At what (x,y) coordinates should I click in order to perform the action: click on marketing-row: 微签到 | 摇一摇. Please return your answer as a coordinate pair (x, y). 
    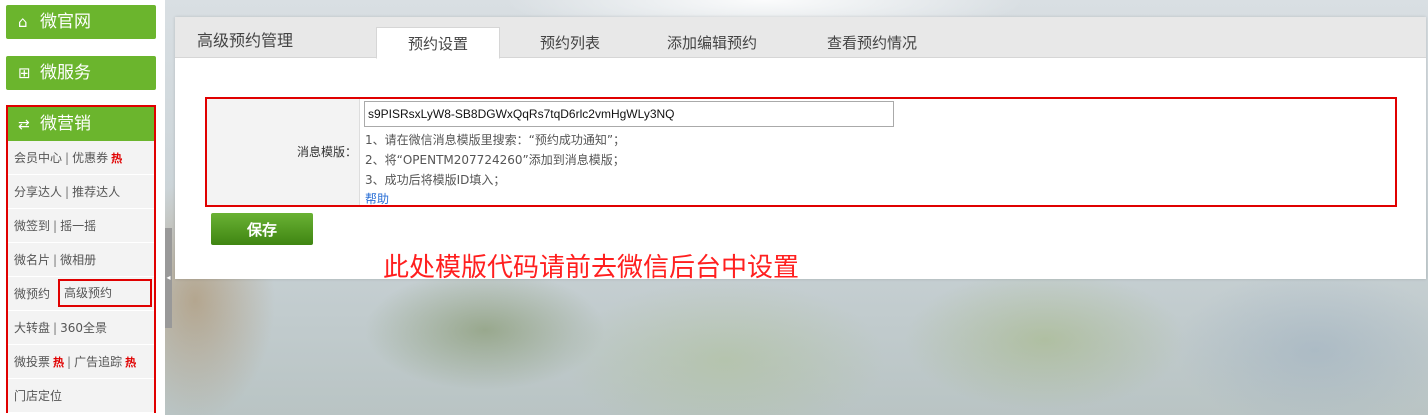
    Looking at the image, I should click on (81, 226).